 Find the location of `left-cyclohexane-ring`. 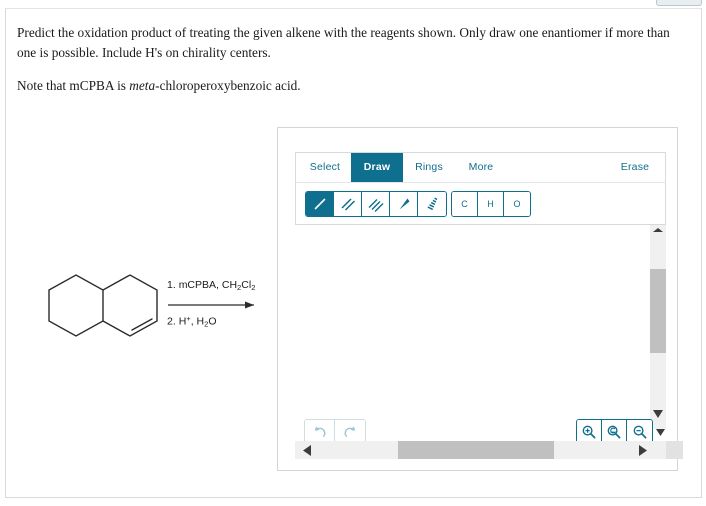

left-cyclohexane-ring is located at coordinates (76, 305).